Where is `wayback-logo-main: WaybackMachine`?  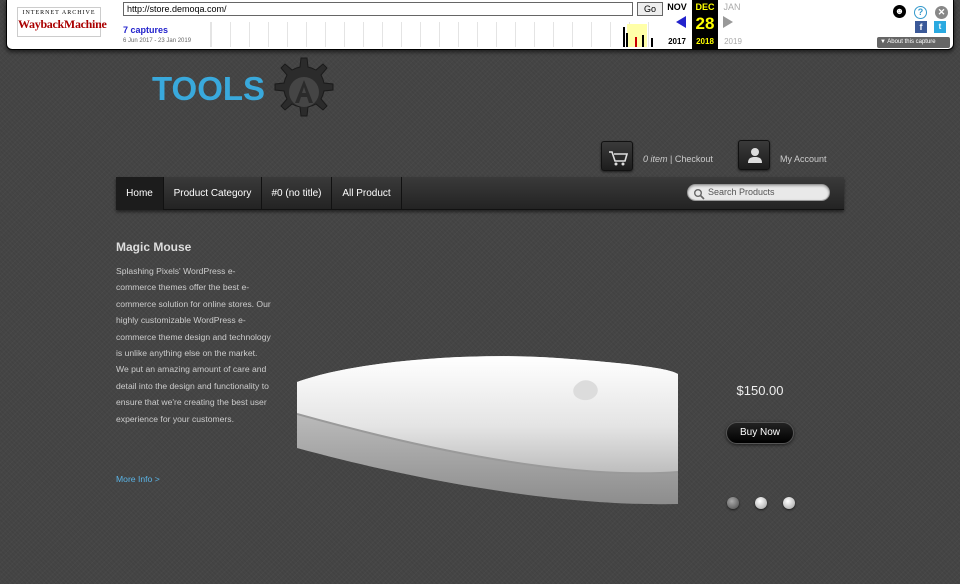
wayback-logo-main: WaybackMachine is located at coordinates (62, 24).